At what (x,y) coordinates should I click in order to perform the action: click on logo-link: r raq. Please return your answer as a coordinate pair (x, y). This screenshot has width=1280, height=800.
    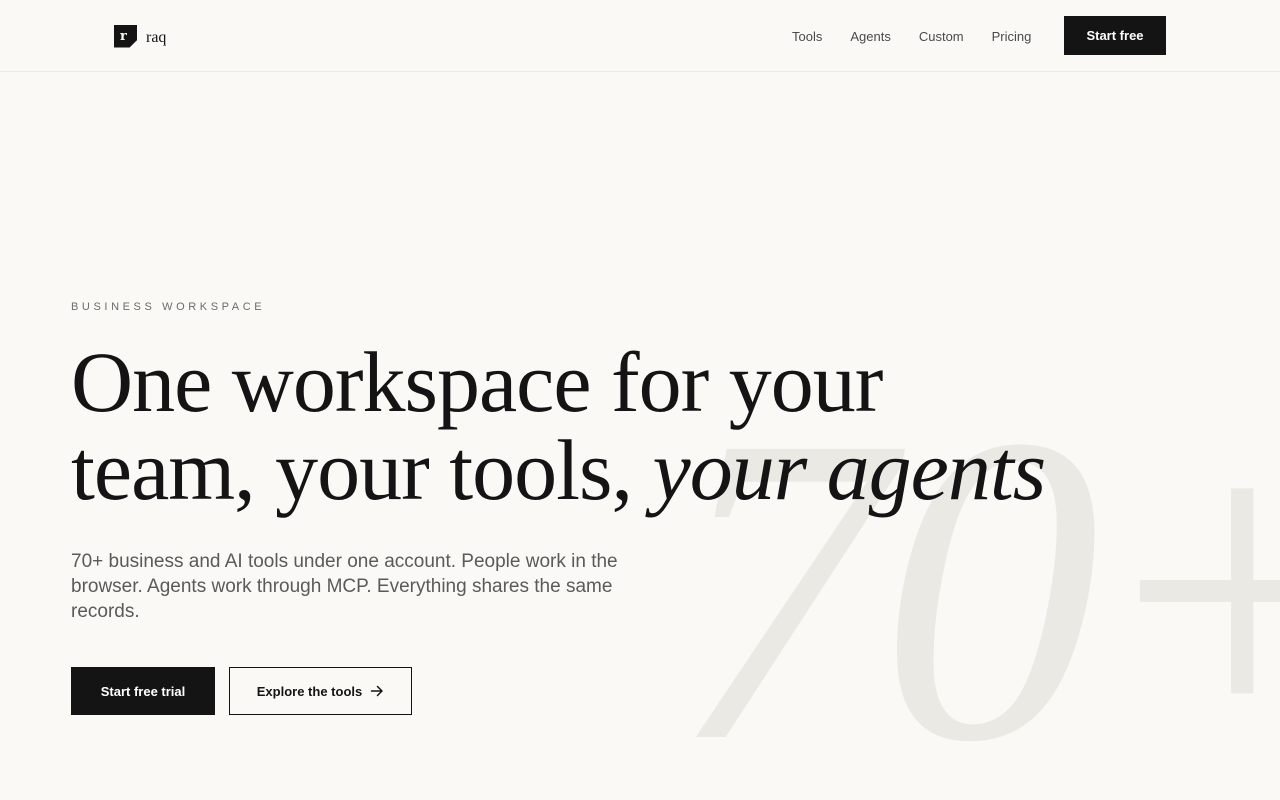
    Looking at the image, I should click on (140, 36).